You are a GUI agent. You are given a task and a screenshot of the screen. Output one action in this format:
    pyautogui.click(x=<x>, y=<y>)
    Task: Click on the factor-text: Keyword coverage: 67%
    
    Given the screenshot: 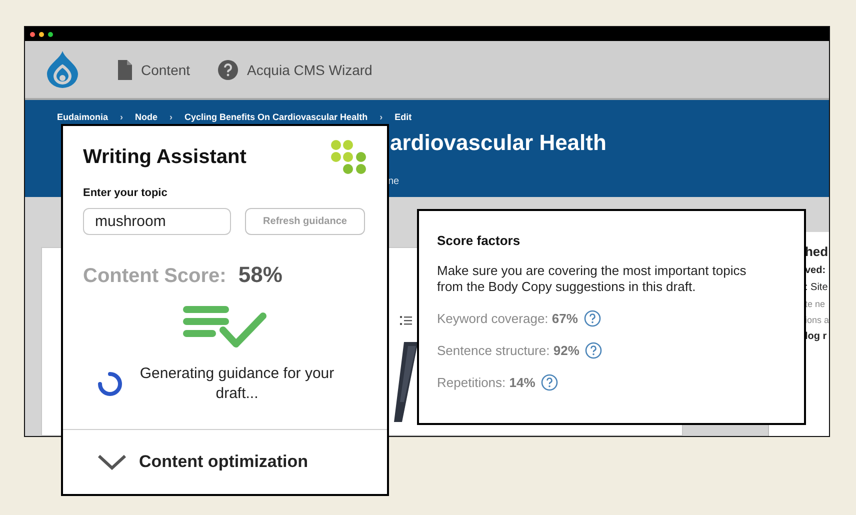 What is the action you would take?
    pyautogui.click(x=507, y=318)
    